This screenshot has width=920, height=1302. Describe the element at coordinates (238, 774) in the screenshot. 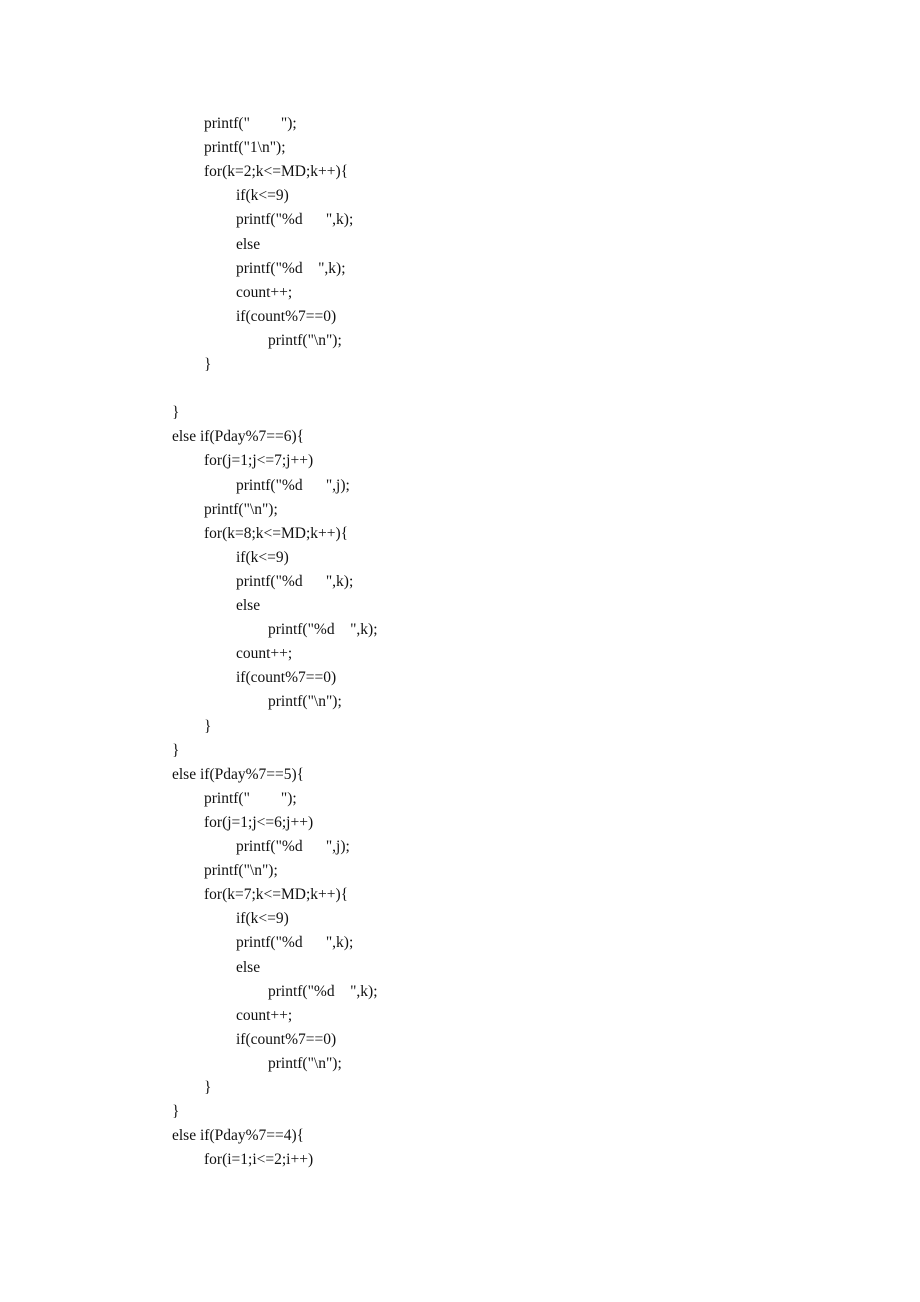

I see `code-line: else if(Pday%7==5){` at that location.